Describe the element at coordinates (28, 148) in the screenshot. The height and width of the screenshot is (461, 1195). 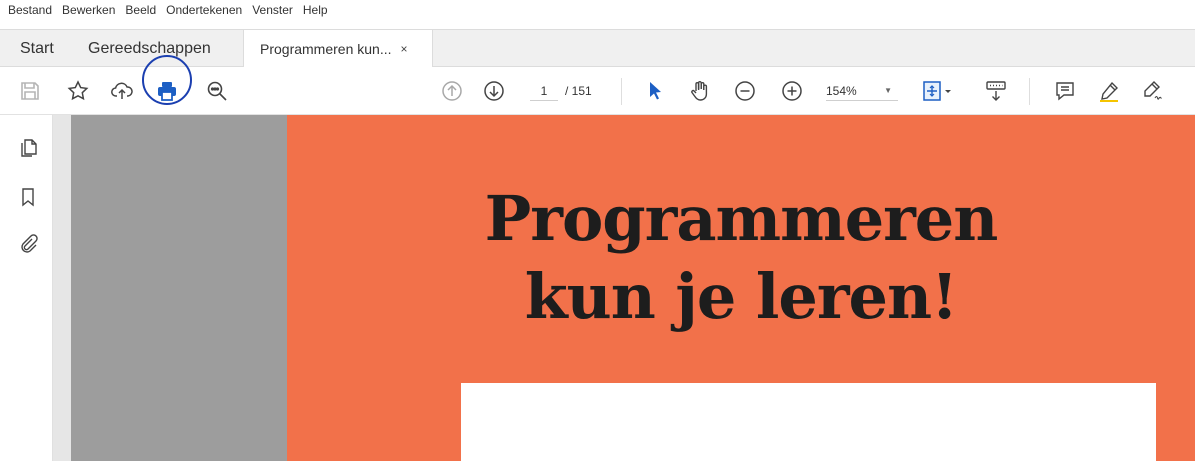
I see `pages-icon` at that location.